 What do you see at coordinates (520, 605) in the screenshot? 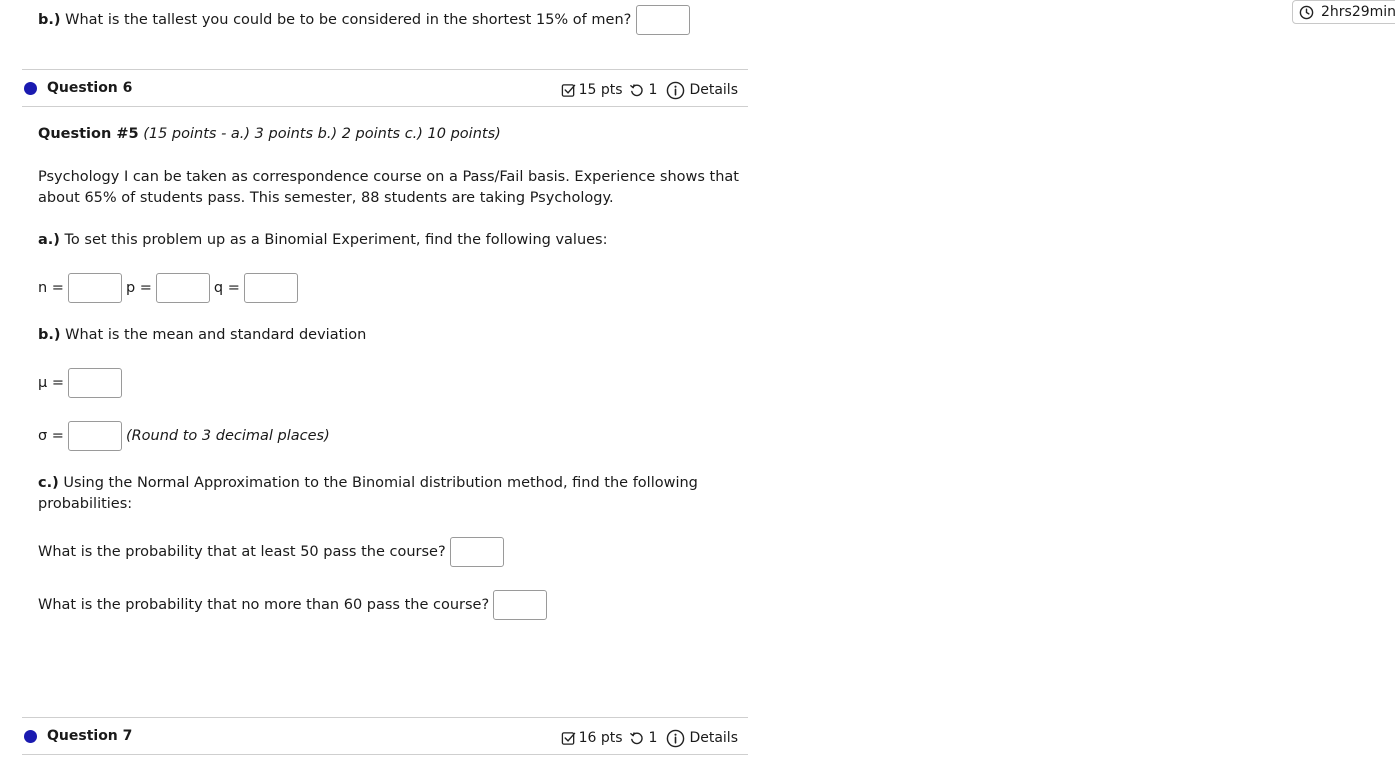
I see `probability-2-input` at bounding box center [520, 605].